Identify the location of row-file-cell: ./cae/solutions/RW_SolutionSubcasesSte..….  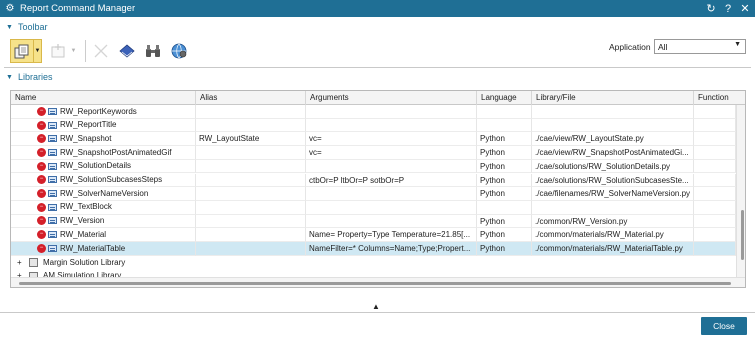
(613, 180).